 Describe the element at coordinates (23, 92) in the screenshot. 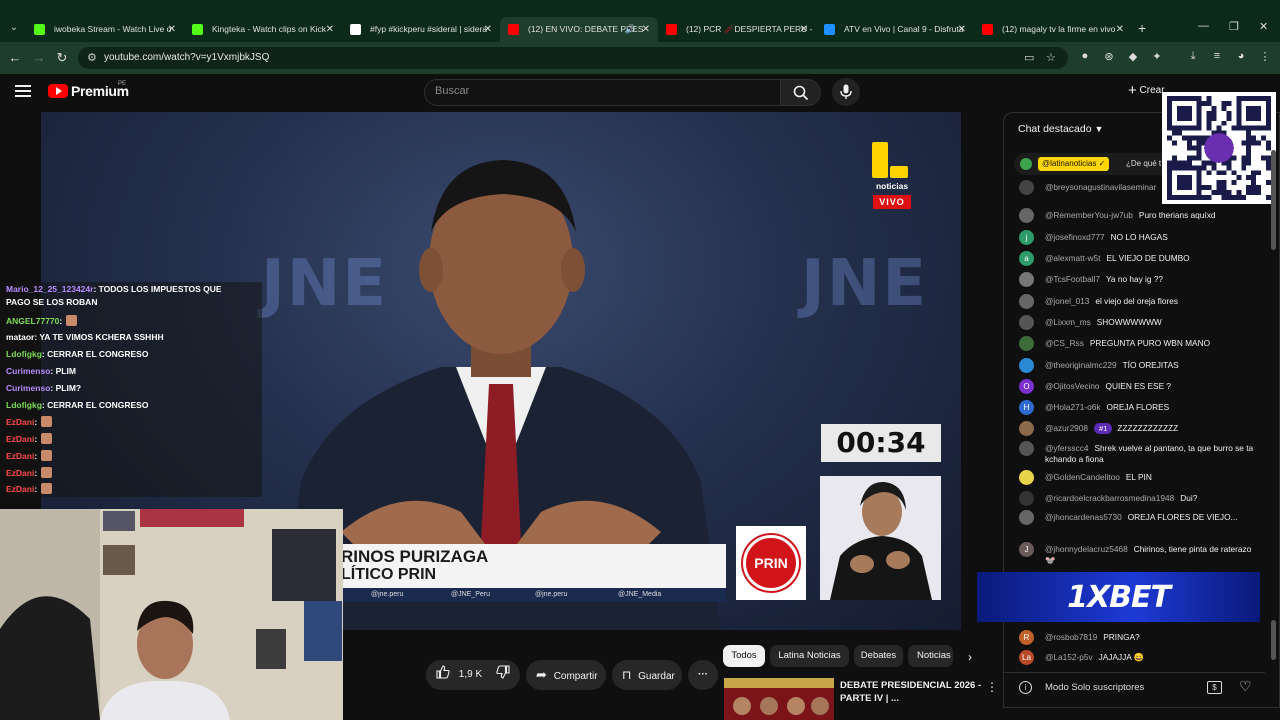

I see `guide-menu-icon` at that location.